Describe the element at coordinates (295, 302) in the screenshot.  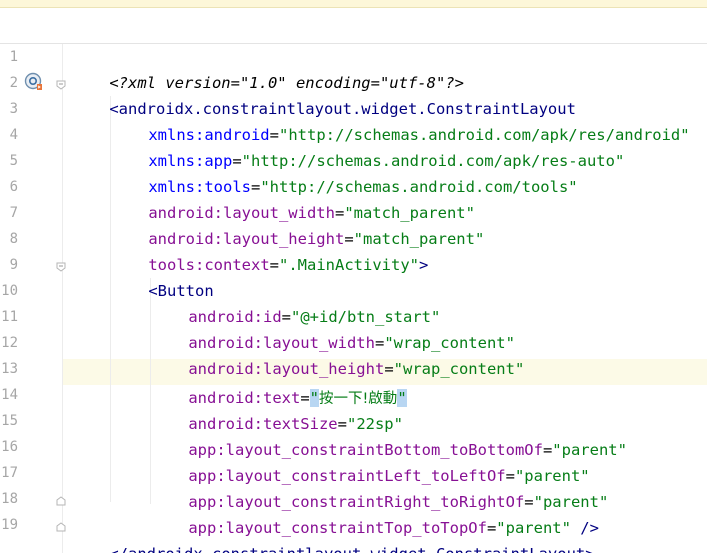
I see `code-line-10: android:id="@+id/btn_start"` at that location.